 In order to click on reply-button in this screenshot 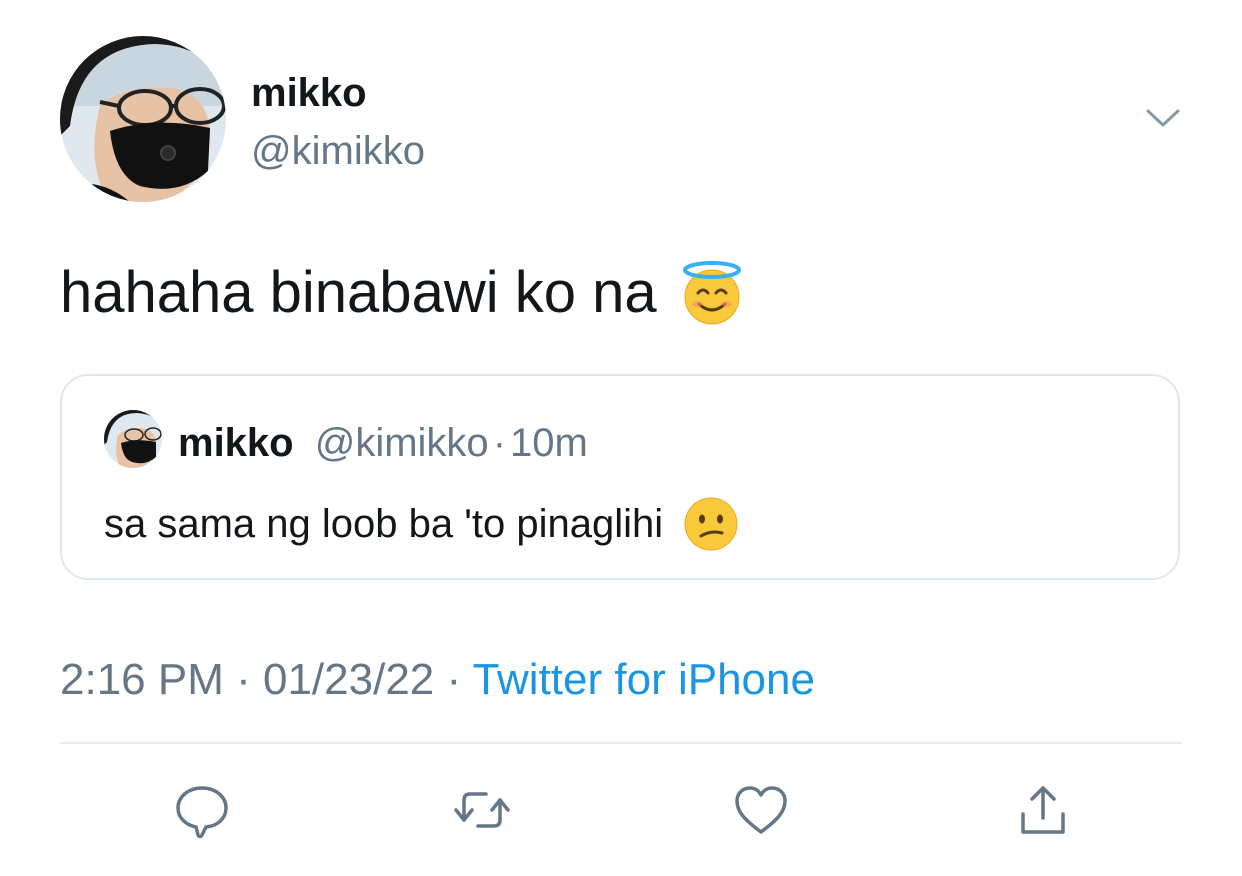, I will do `click(202, 810)`.